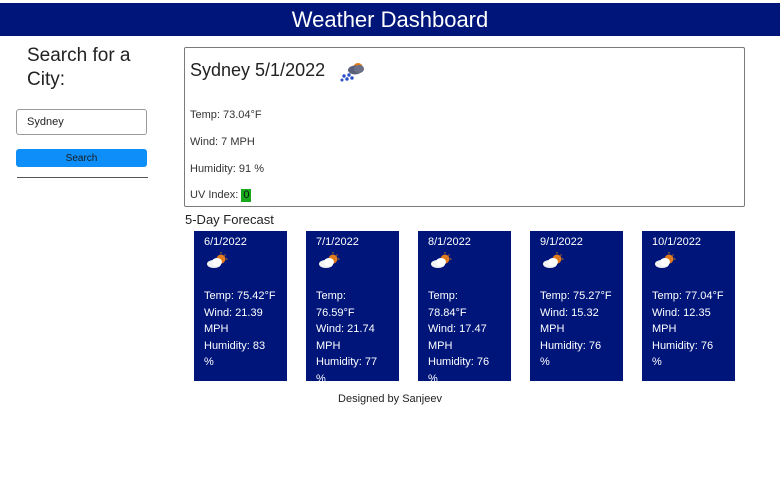  Describe the element at coordinates (240, 296) in the screenshot. I see `forecast-detail-line: Temp: 75.42°F` at that location.